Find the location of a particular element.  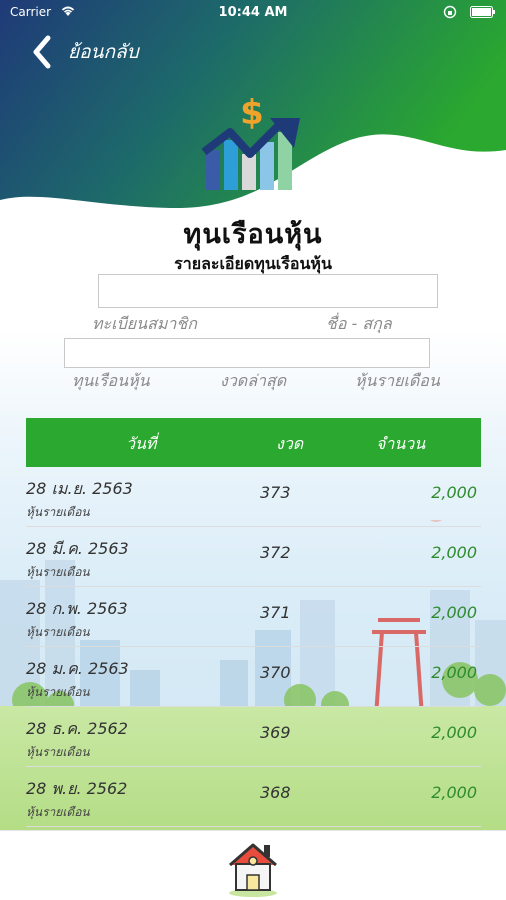

table-row: 28 เม.ย. 2563 หุ้นรายเดือน 373 2,000 is located at coordinates (253, 497).